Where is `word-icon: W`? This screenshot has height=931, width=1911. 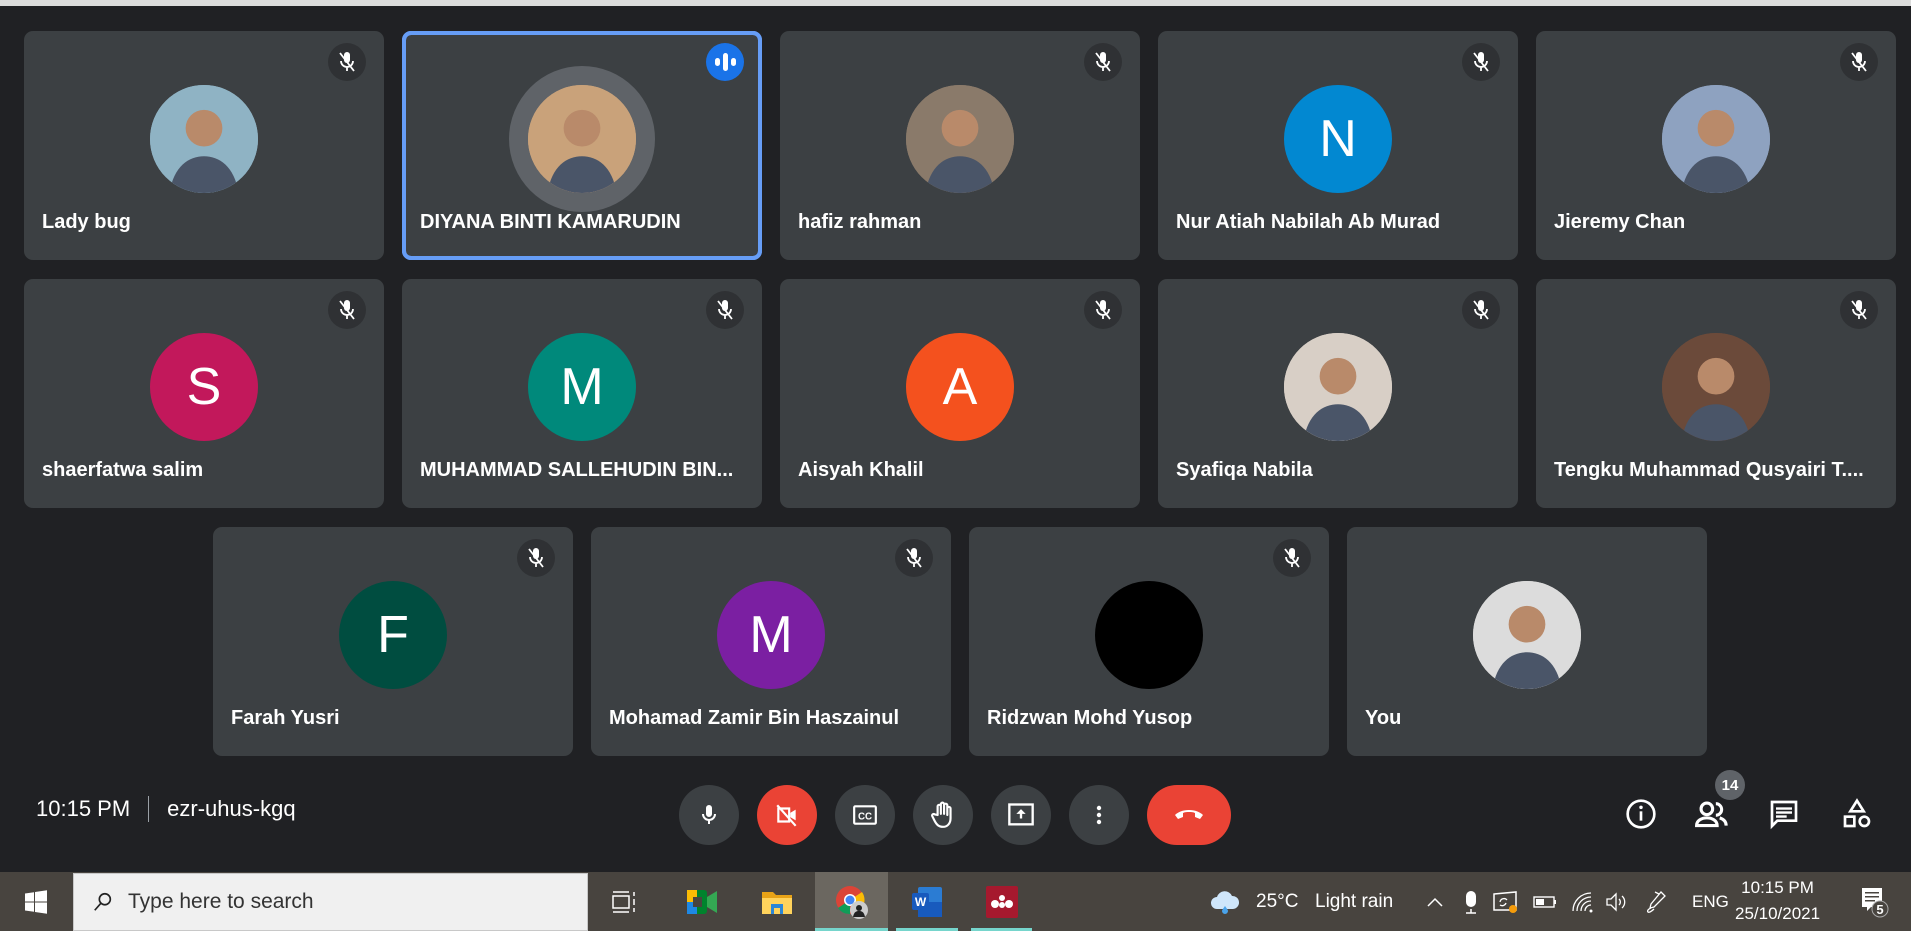
word-icon: W is located at coordinates (927, 901).